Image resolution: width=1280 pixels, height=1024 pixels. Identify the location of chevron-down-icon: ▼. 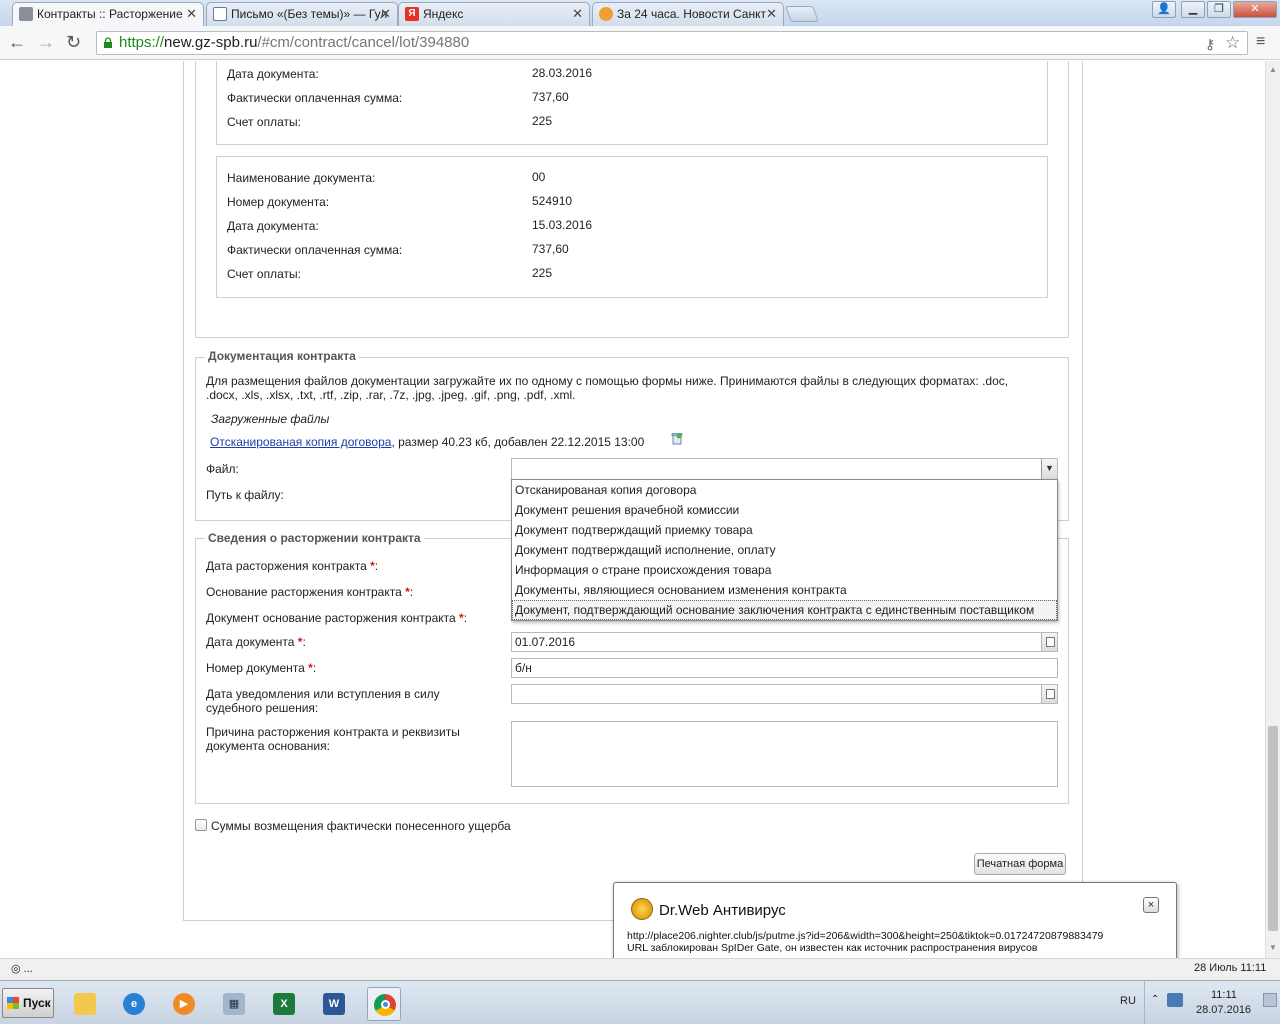
(1049, 469).